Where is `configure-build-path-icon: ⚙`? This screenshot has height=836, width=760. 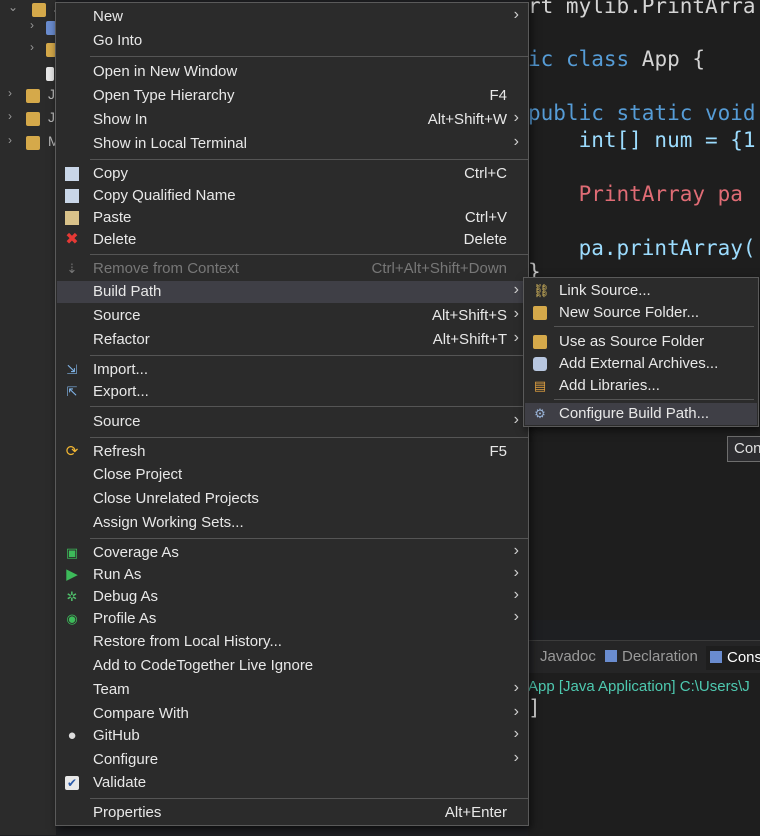
configure-build-path-icon: ⚙ is located at coordinates (540, 413).